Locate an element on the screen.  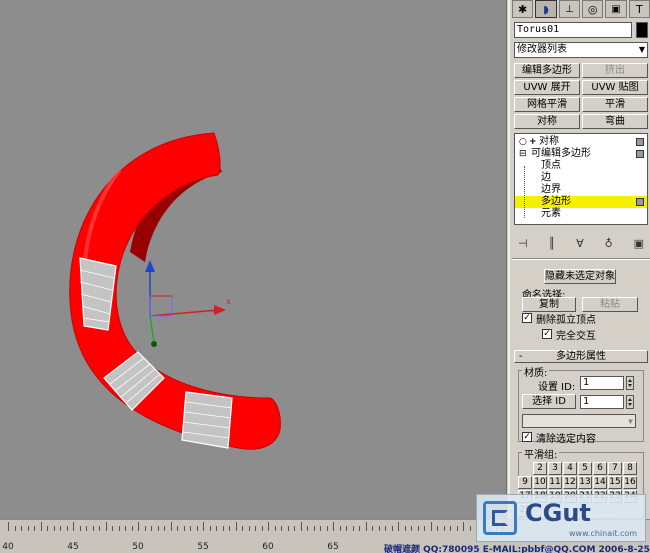
paste-button: 粘贴 is located at coordinates (610, 304).